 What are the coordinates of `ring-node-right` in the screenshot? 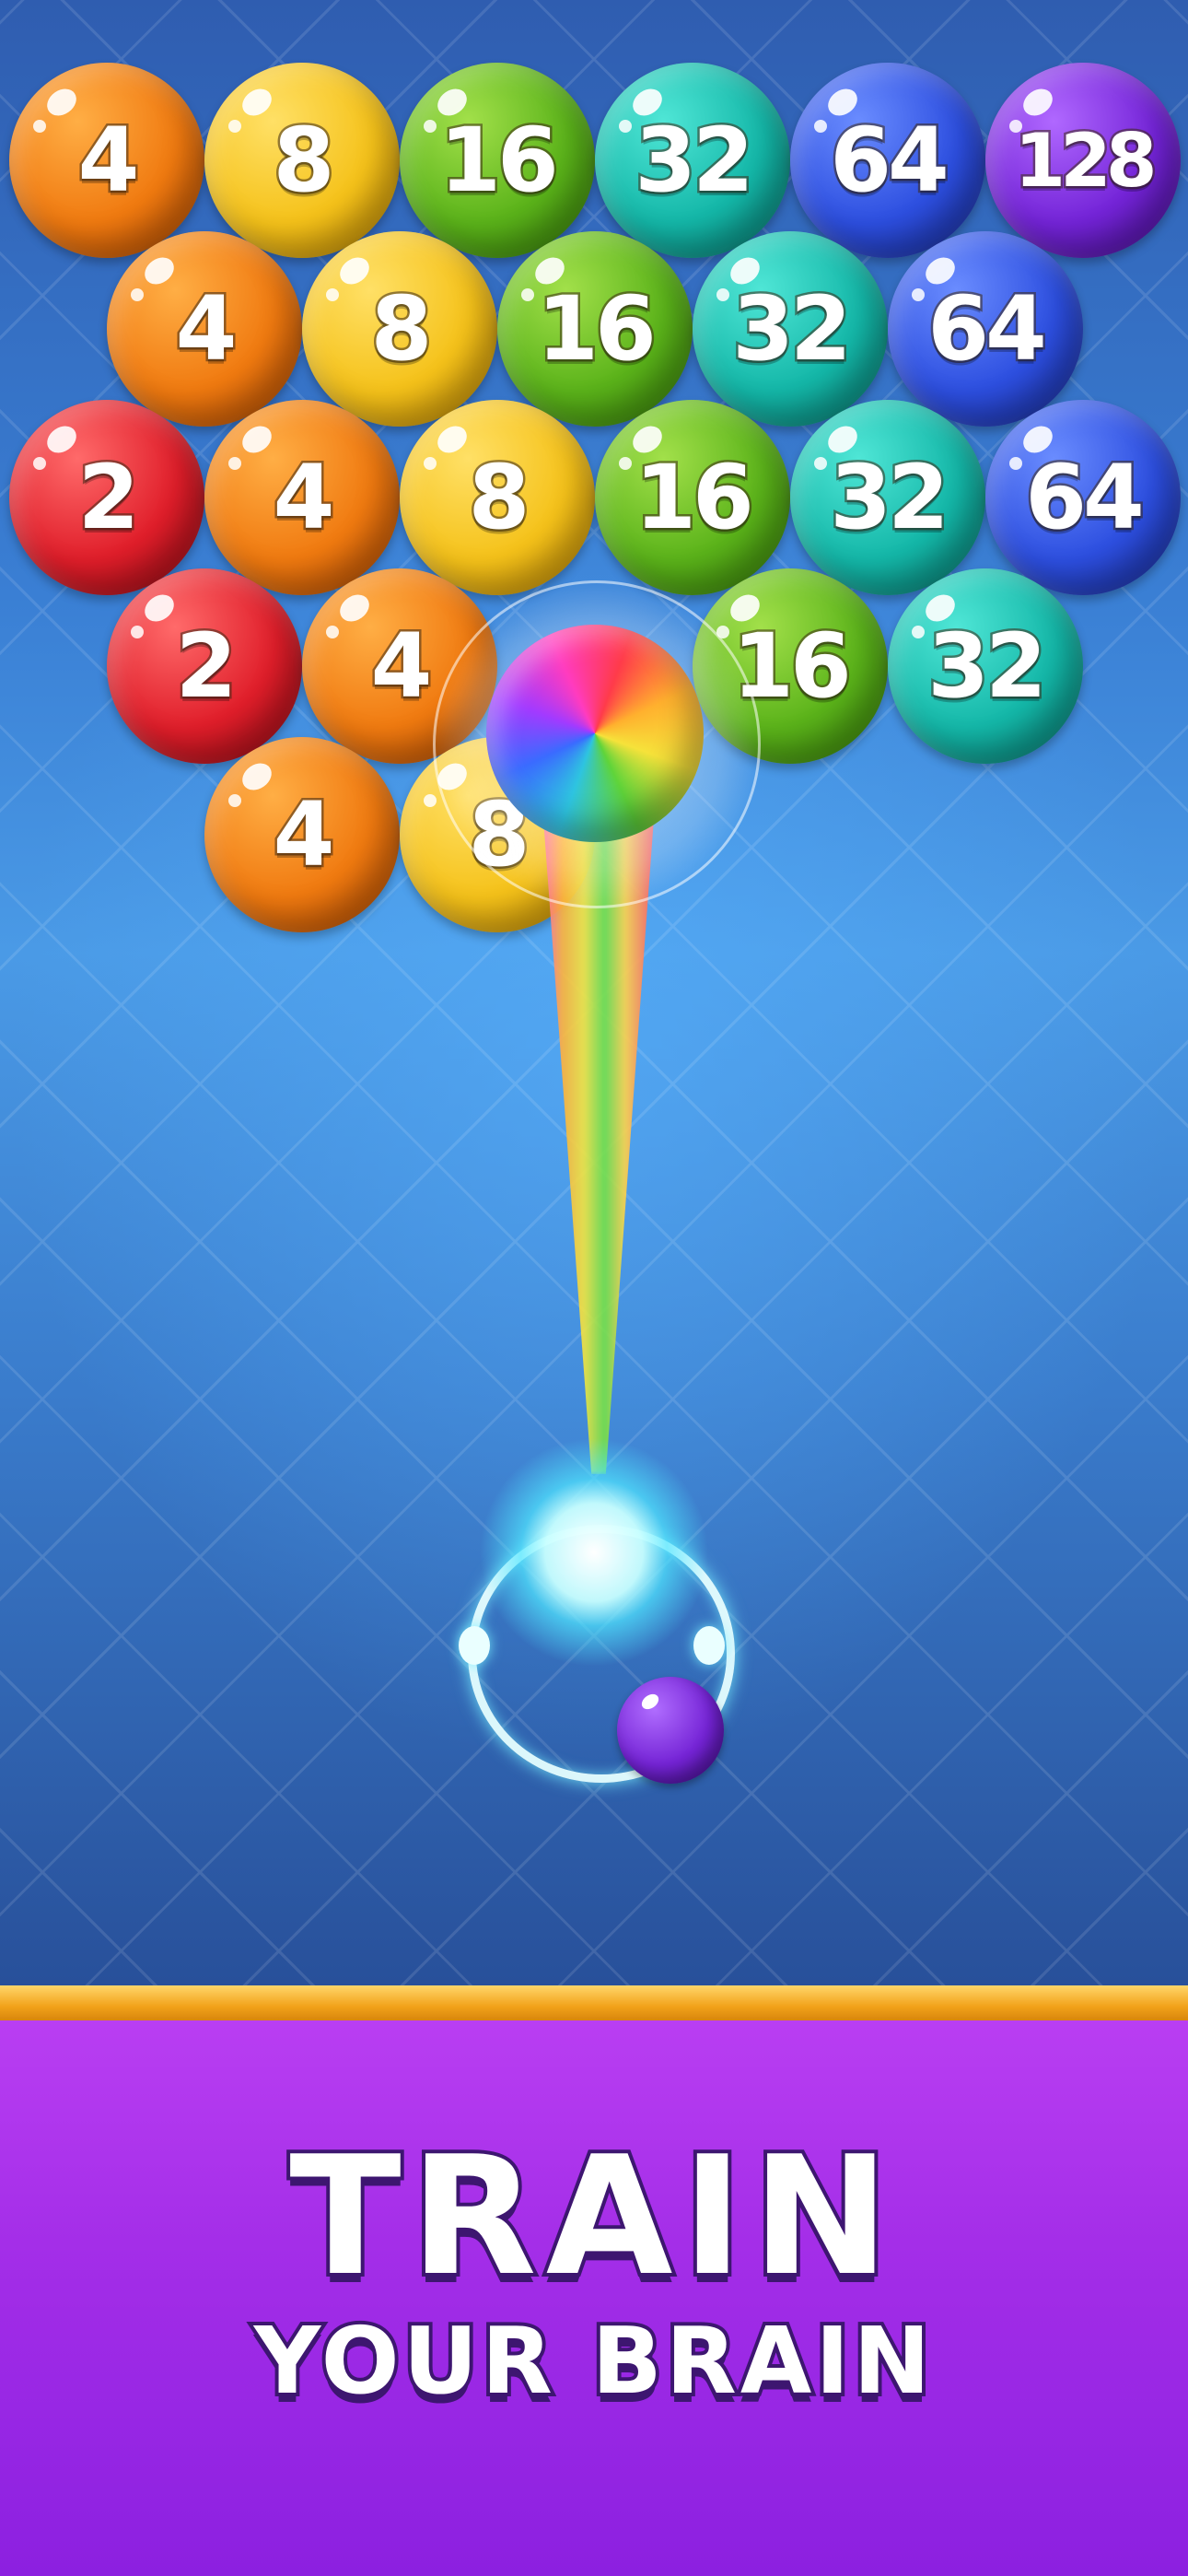 It's located at (709, 1645).